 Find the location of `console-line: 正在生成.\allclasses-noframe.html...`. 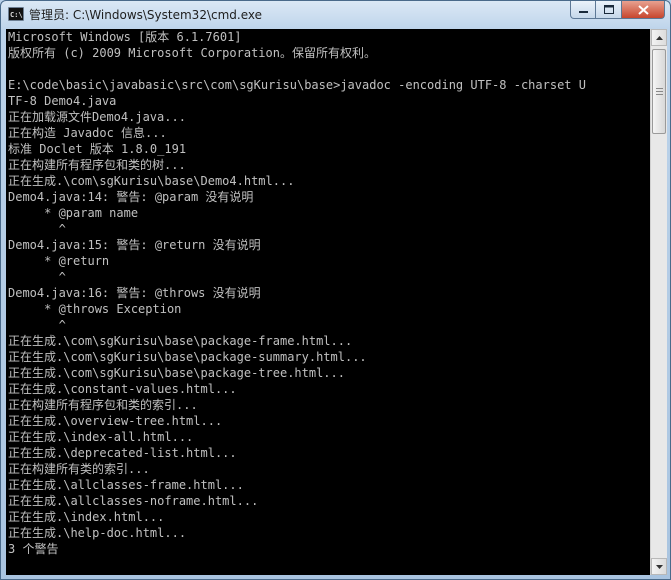

console-line: 正在生成.\allclasses-noframe.html... is located at coordinates (133, 501).